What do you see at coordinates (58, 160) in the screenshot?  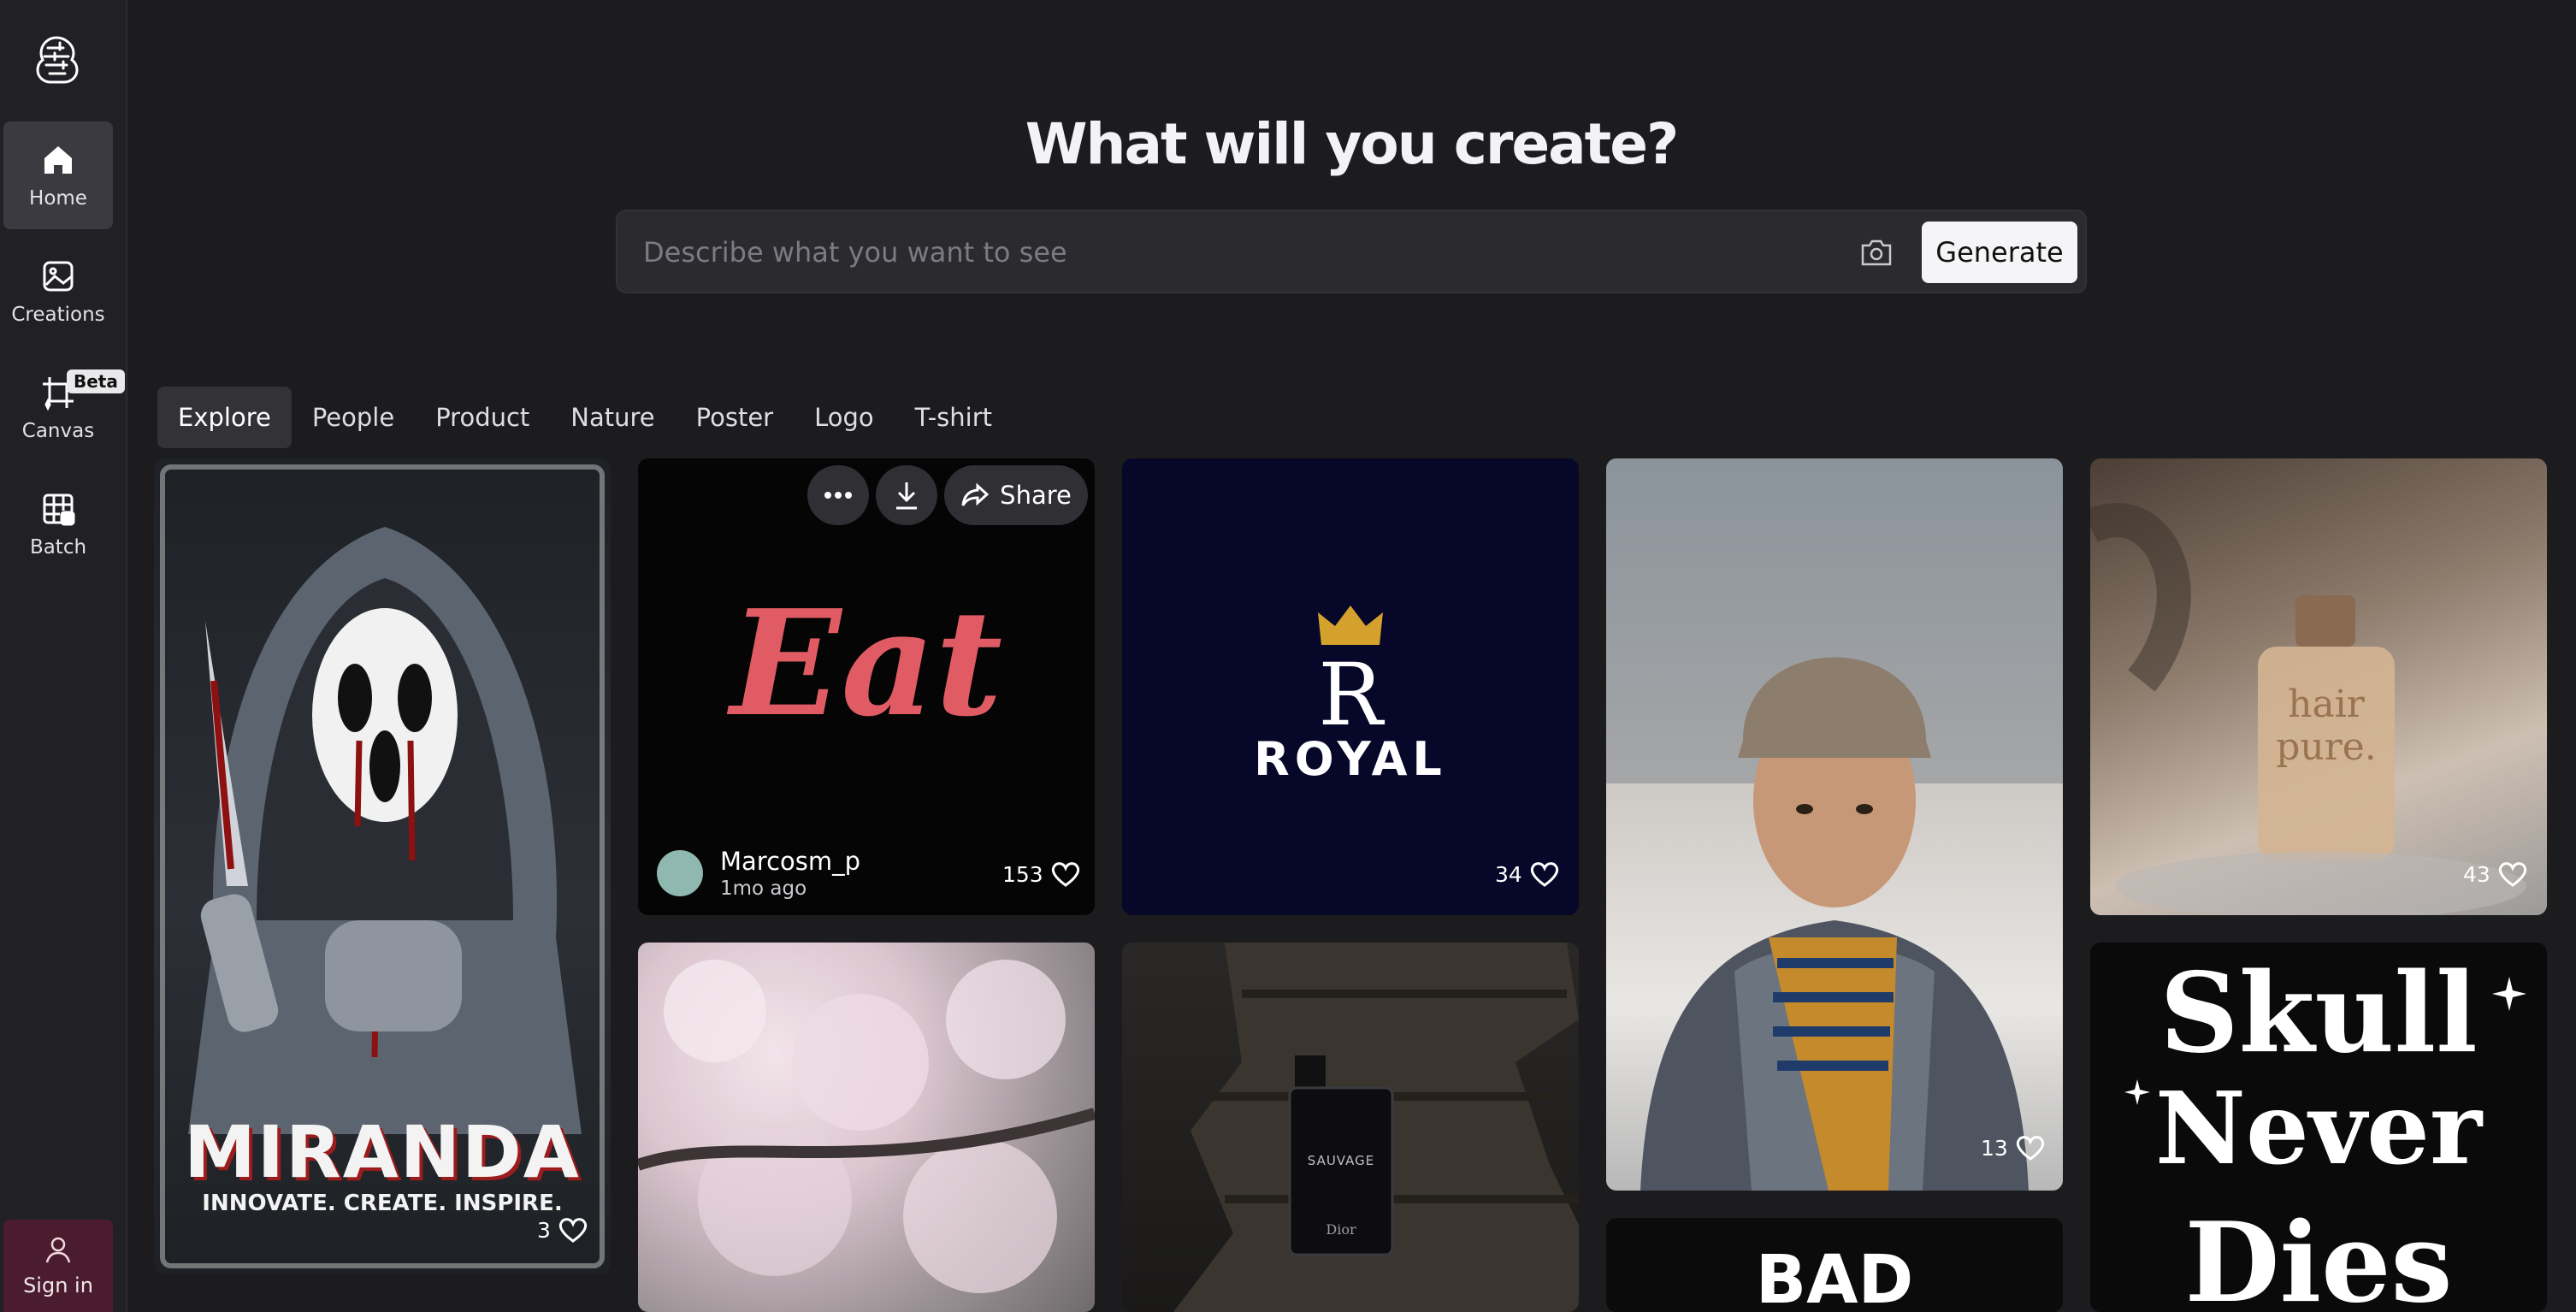 I see `home-icon` at bounding box center [58, 160].